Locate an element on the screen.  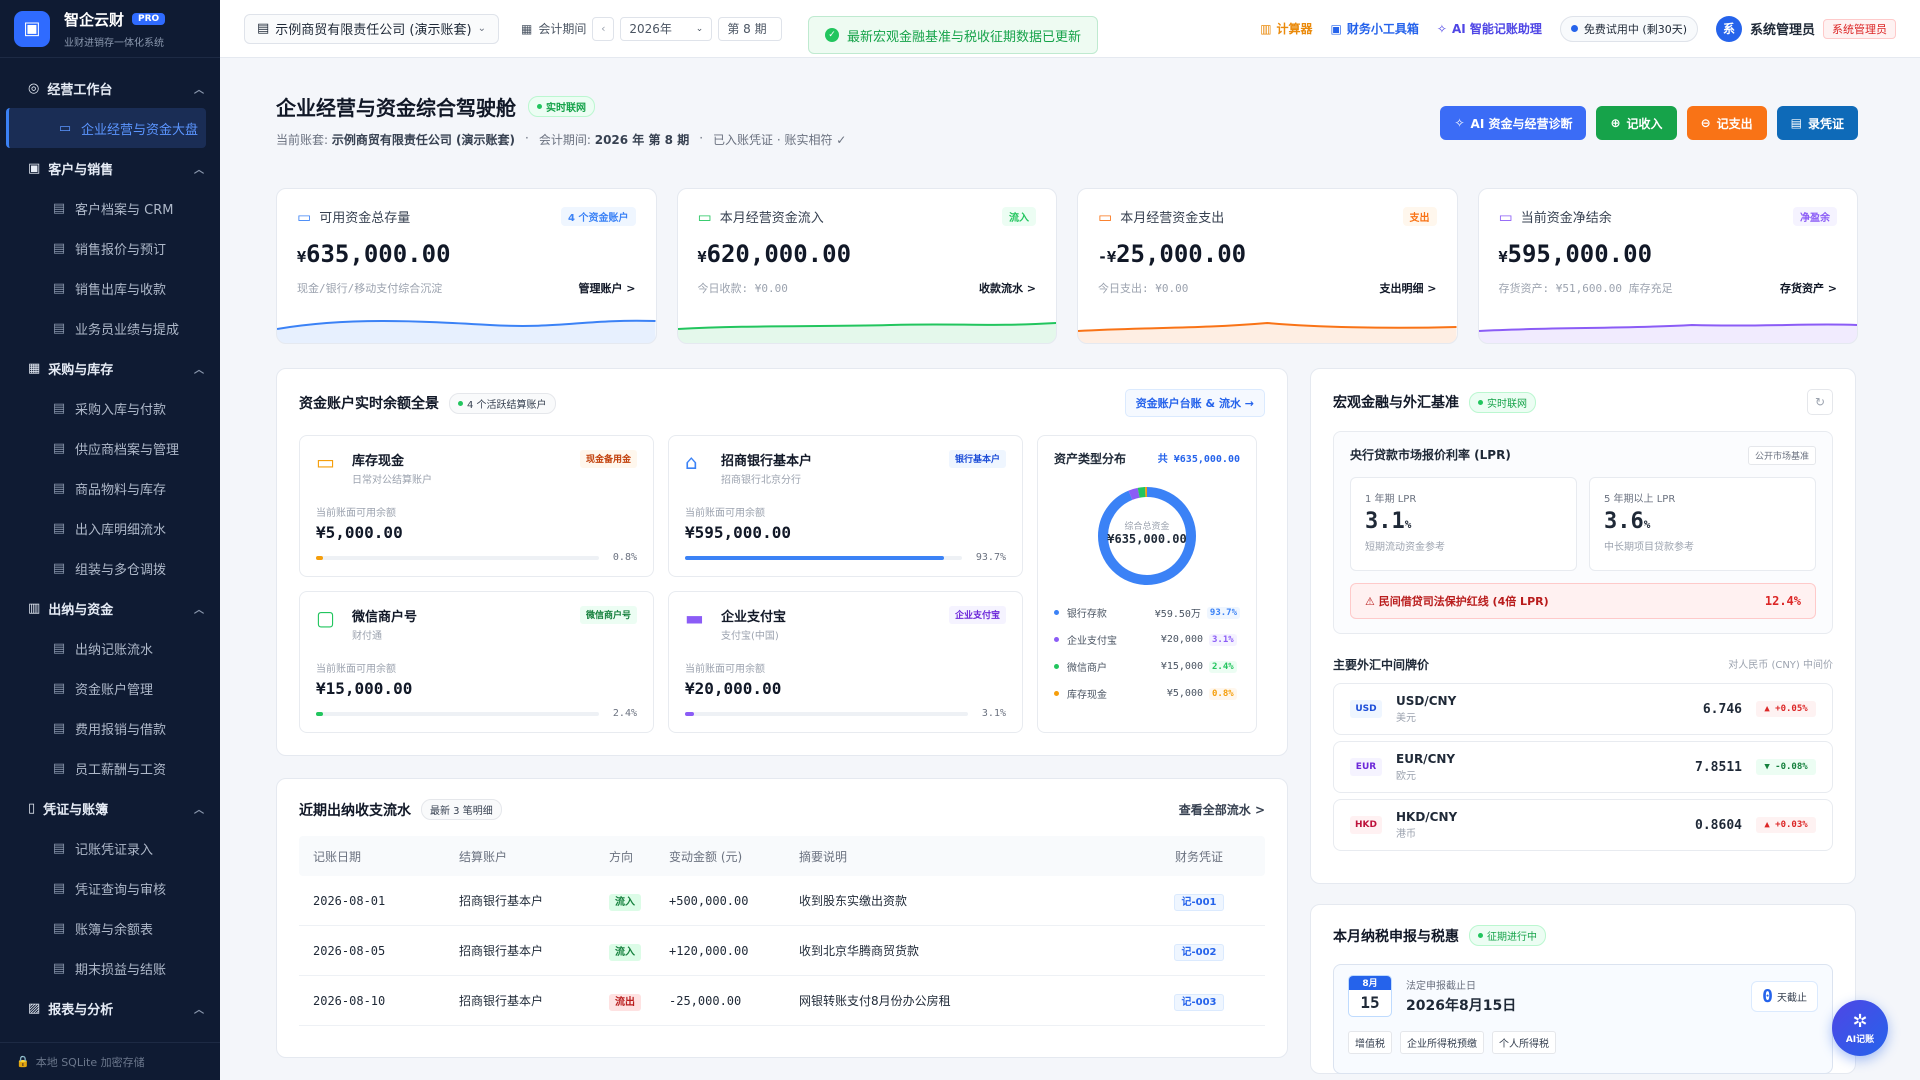
direction-badge: 流入 is located at coordinates (625, 902).